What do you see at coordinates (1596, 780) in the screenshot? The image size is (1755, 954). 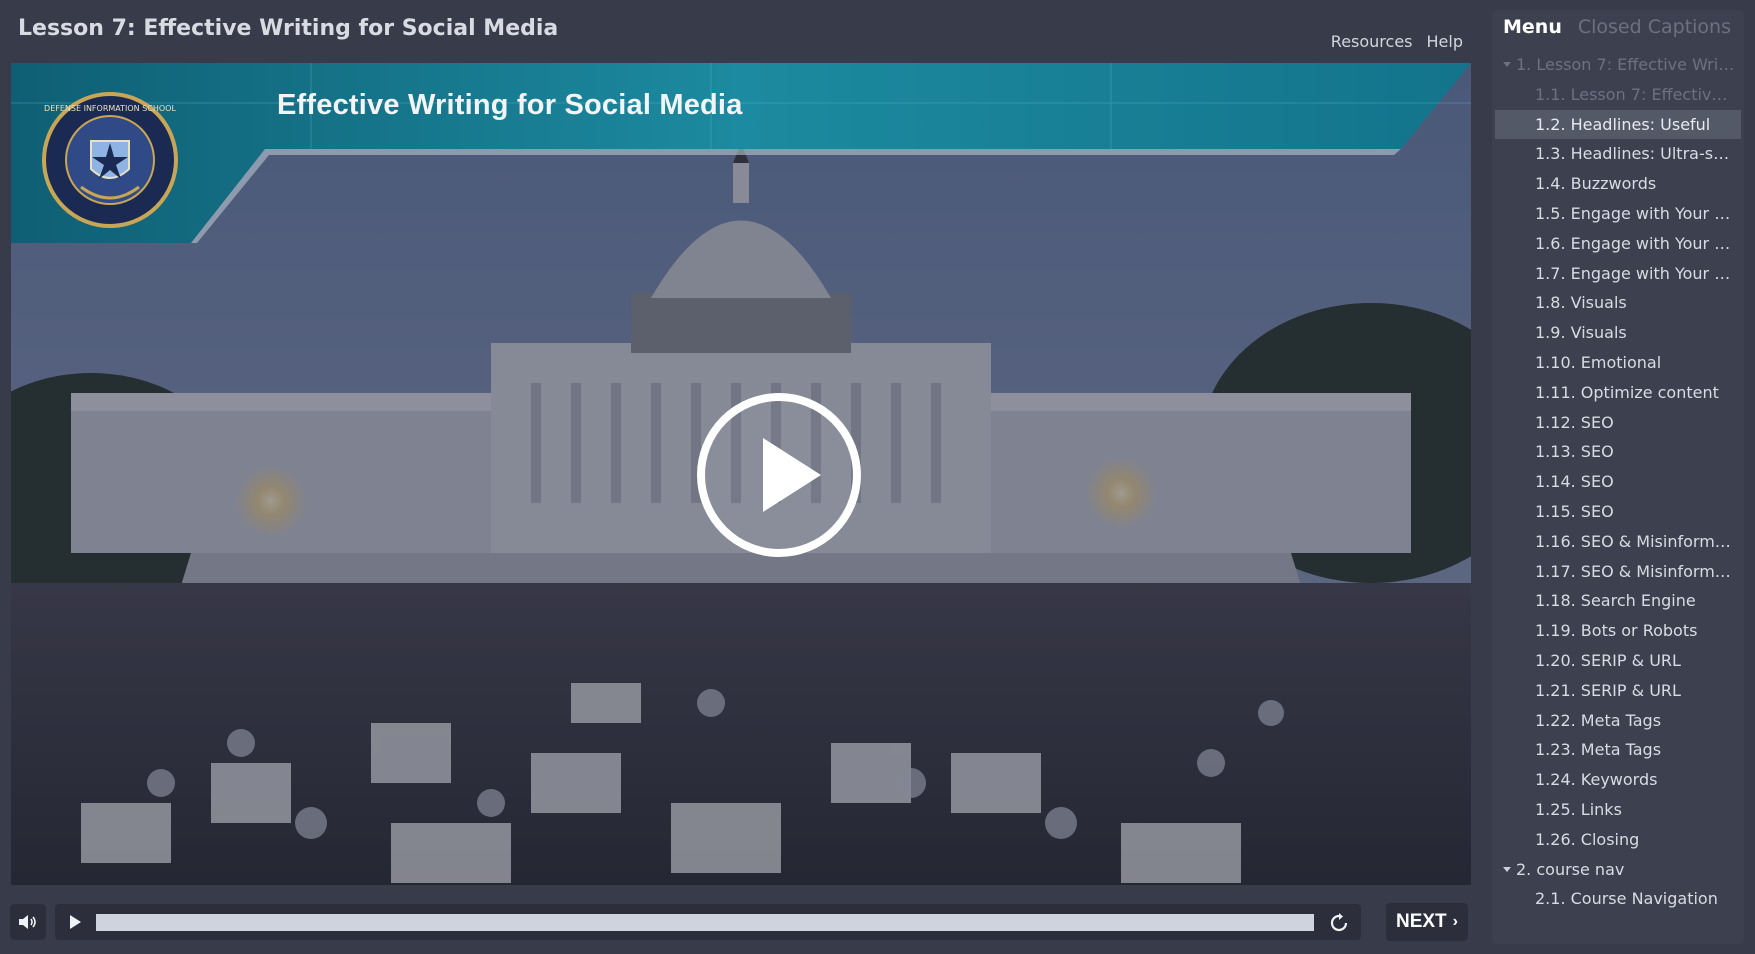 I see `menu-item-label: 1.24. Keywords` at bounding box center [1596, 780].